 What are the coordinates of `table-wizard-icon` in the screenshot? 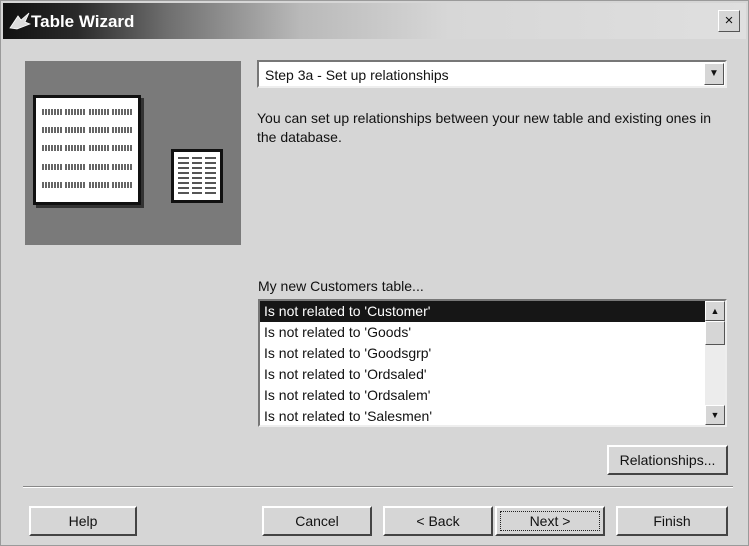 It's located at (20, 21).